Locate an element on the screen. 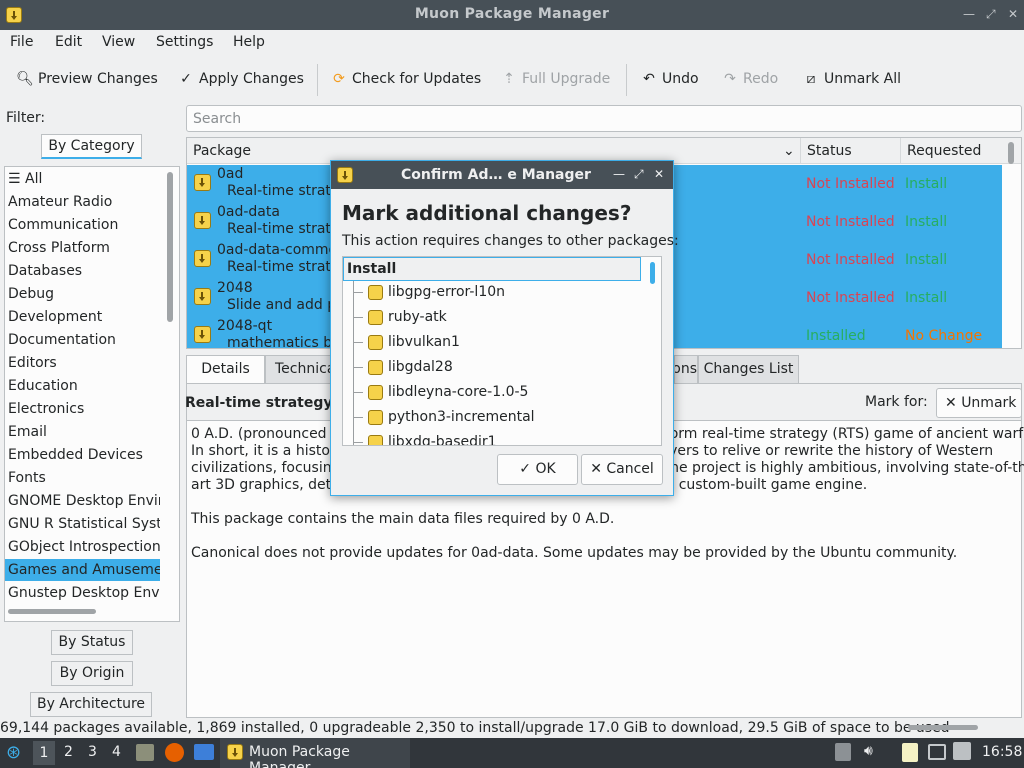 This screenshot has height=768, width=1024. menu-edit: Edit is located at coordinates (68, 42).